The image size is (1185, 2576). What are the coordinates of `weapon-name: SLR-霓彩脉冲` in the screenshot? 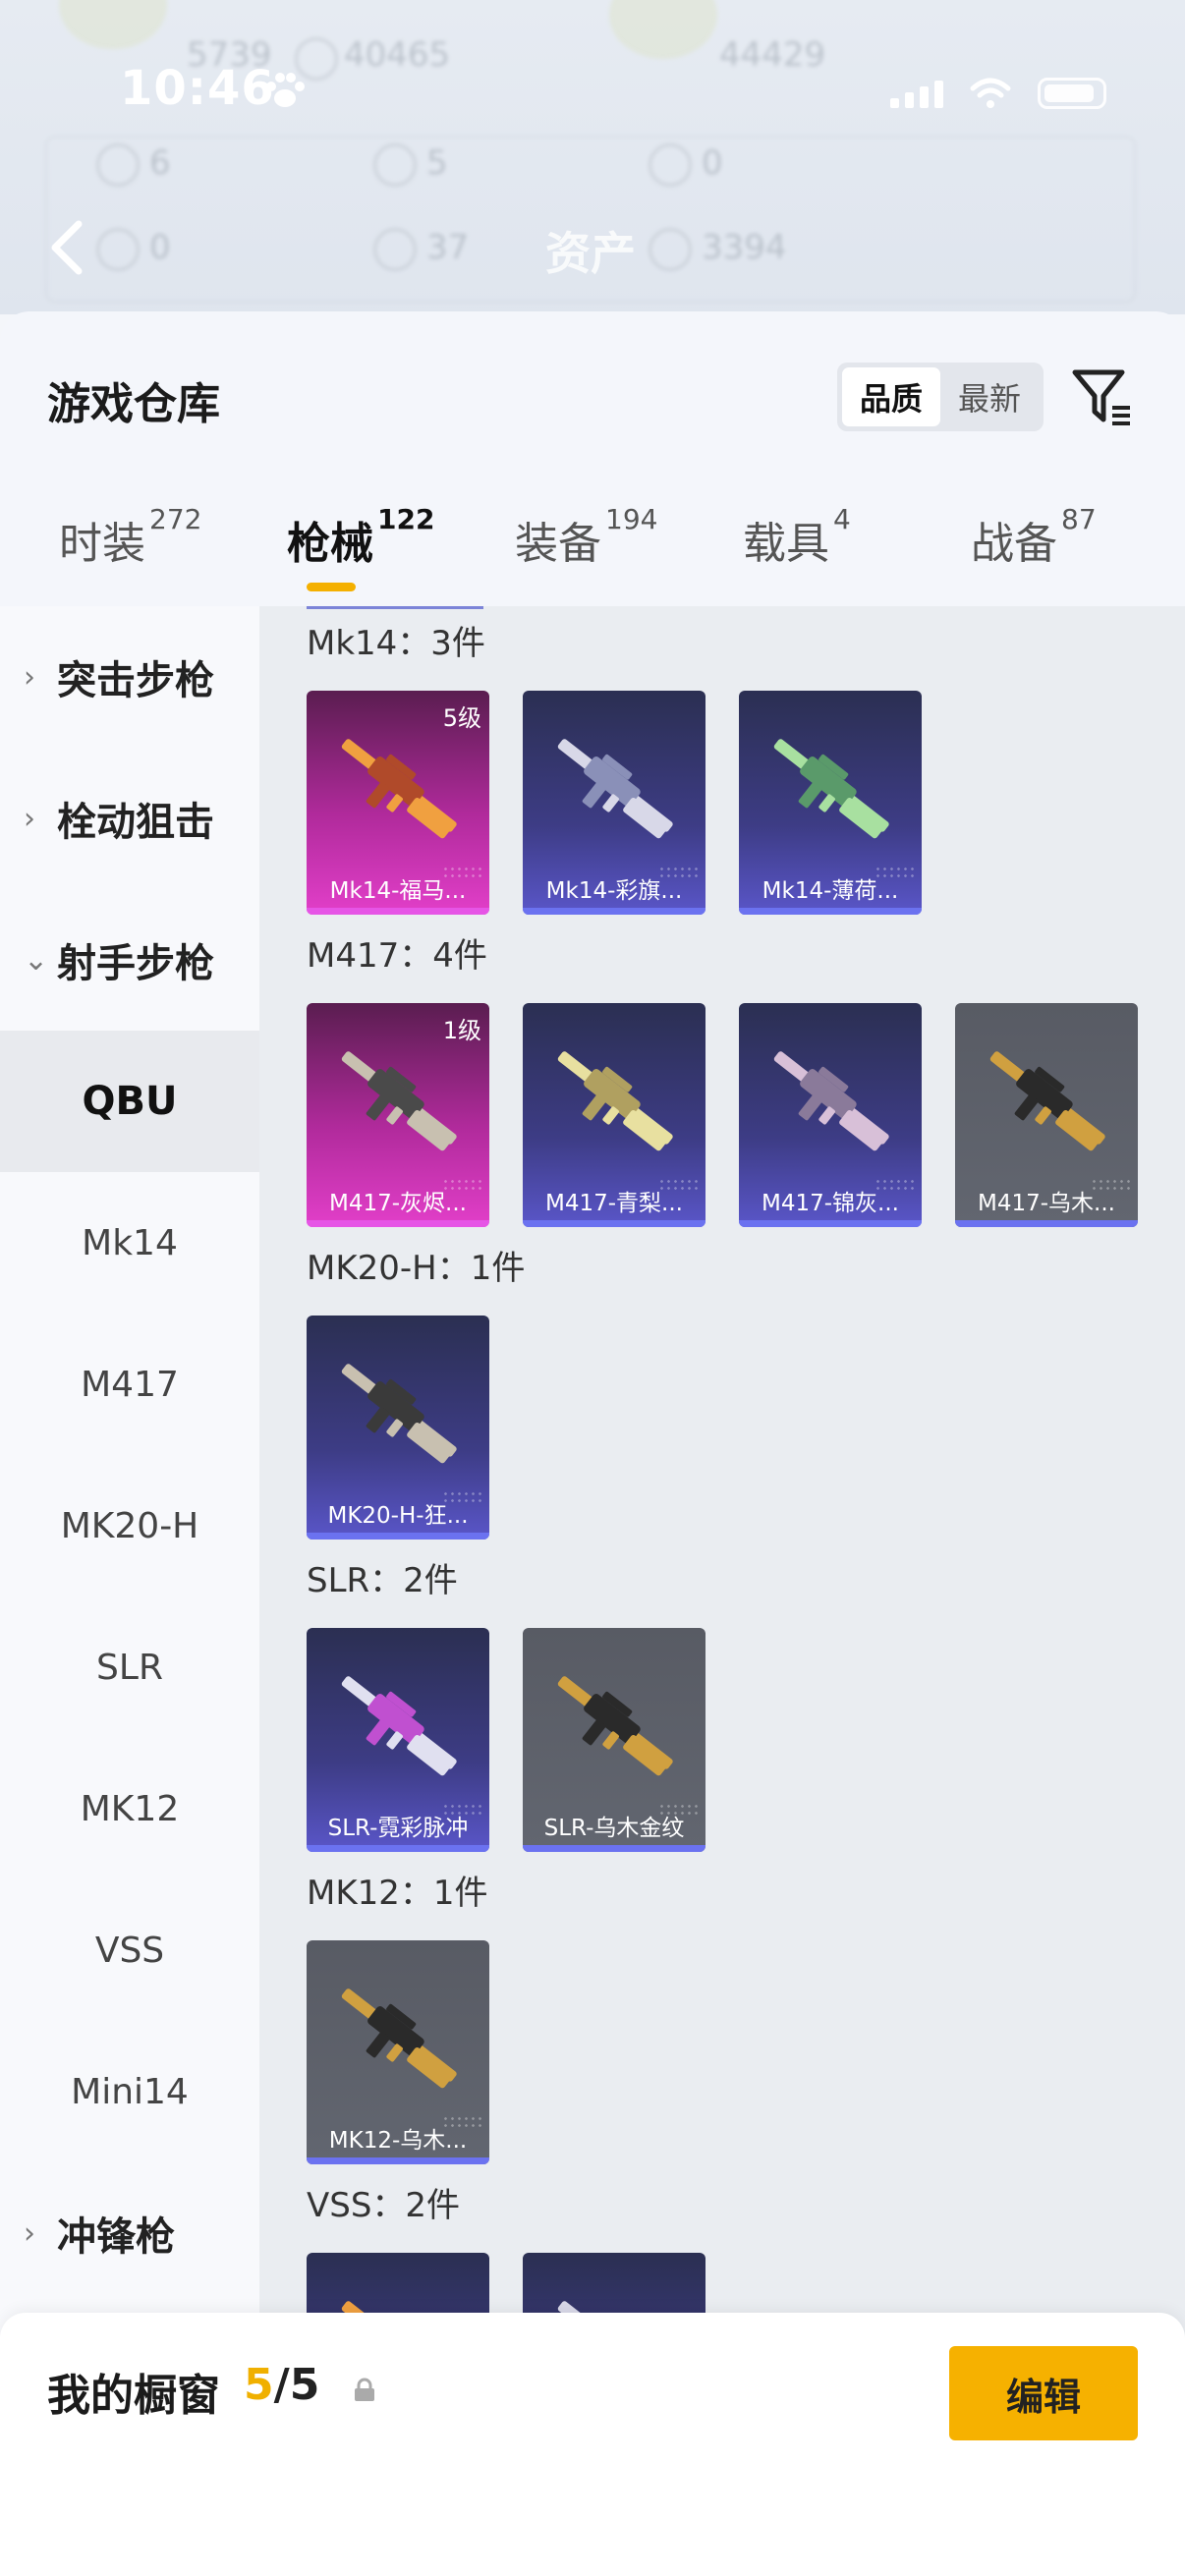 It's located at (398, 1828).